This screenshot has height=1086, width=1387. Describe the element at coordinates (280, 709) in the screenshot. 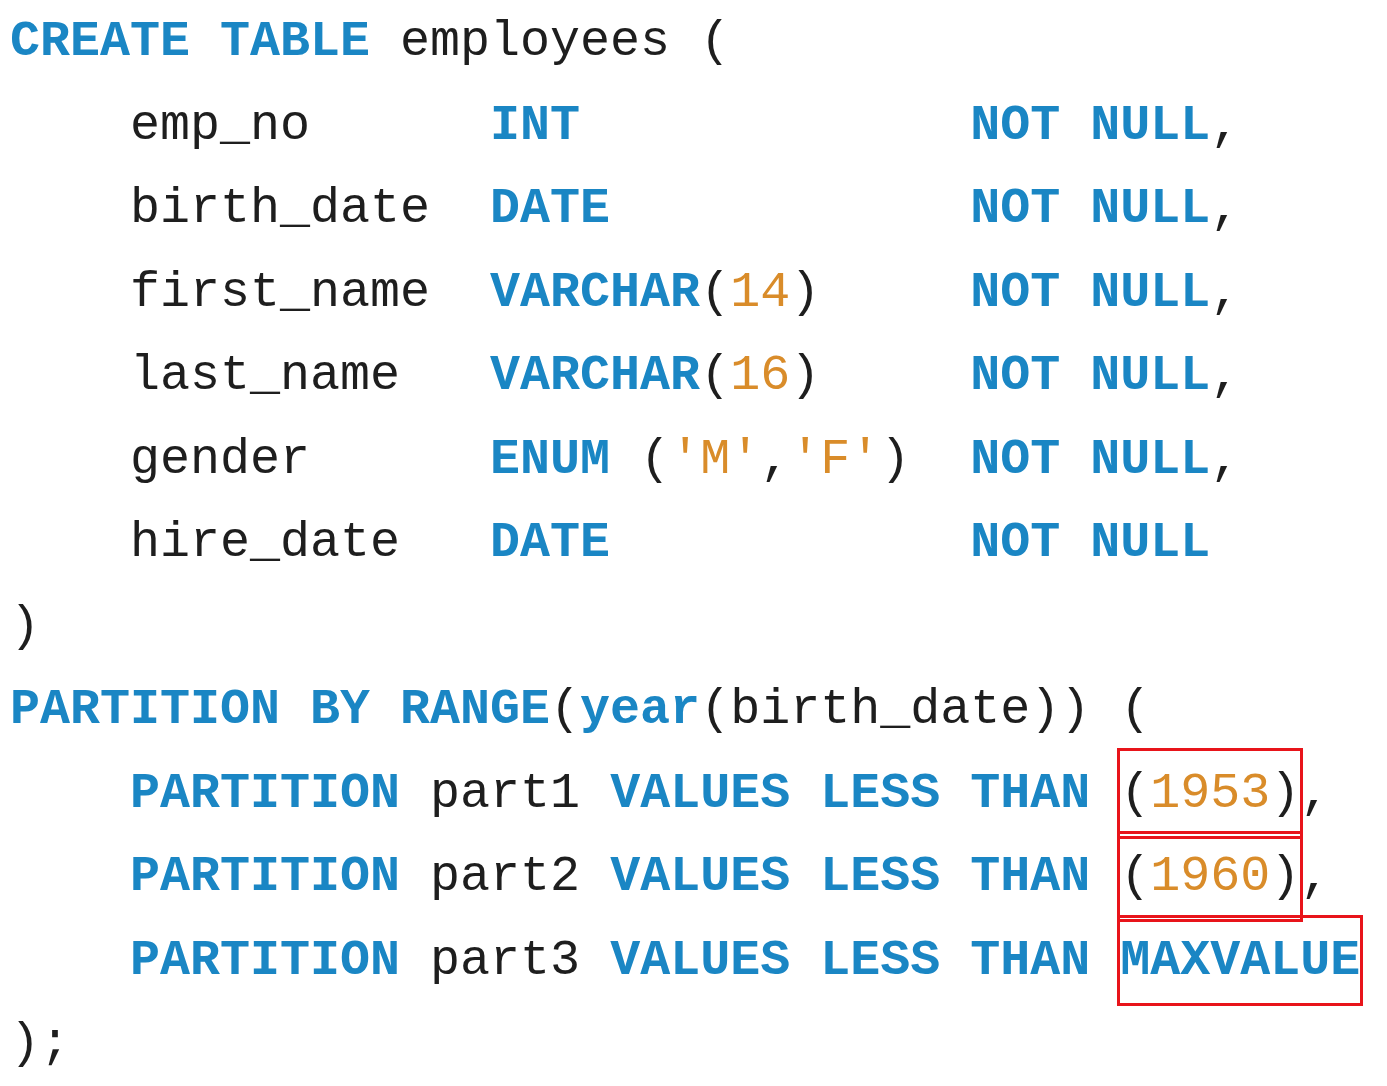

I see `keyword: PARTITION BY RANGE` at that location.